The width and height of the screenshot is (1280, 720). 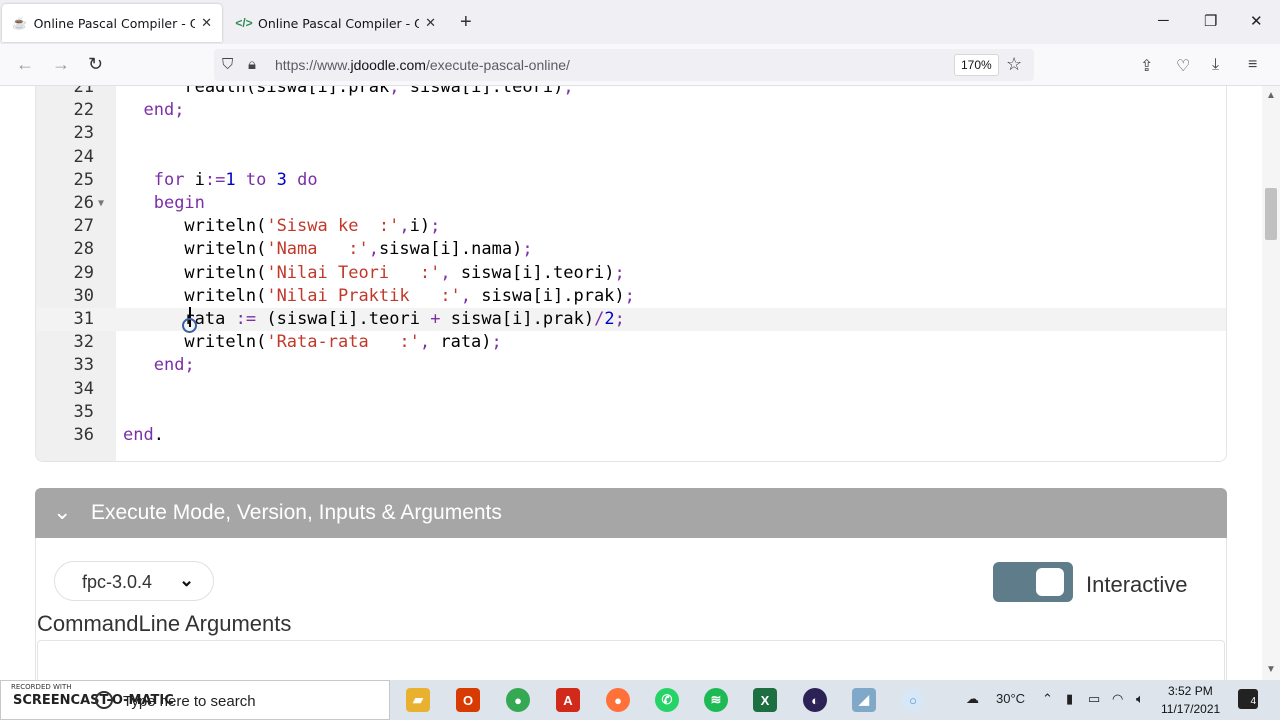 What do you see at coordinates (913, 700) in the screenshot?
I see `cortana-icon: ○` at bounding box center [913, 700].